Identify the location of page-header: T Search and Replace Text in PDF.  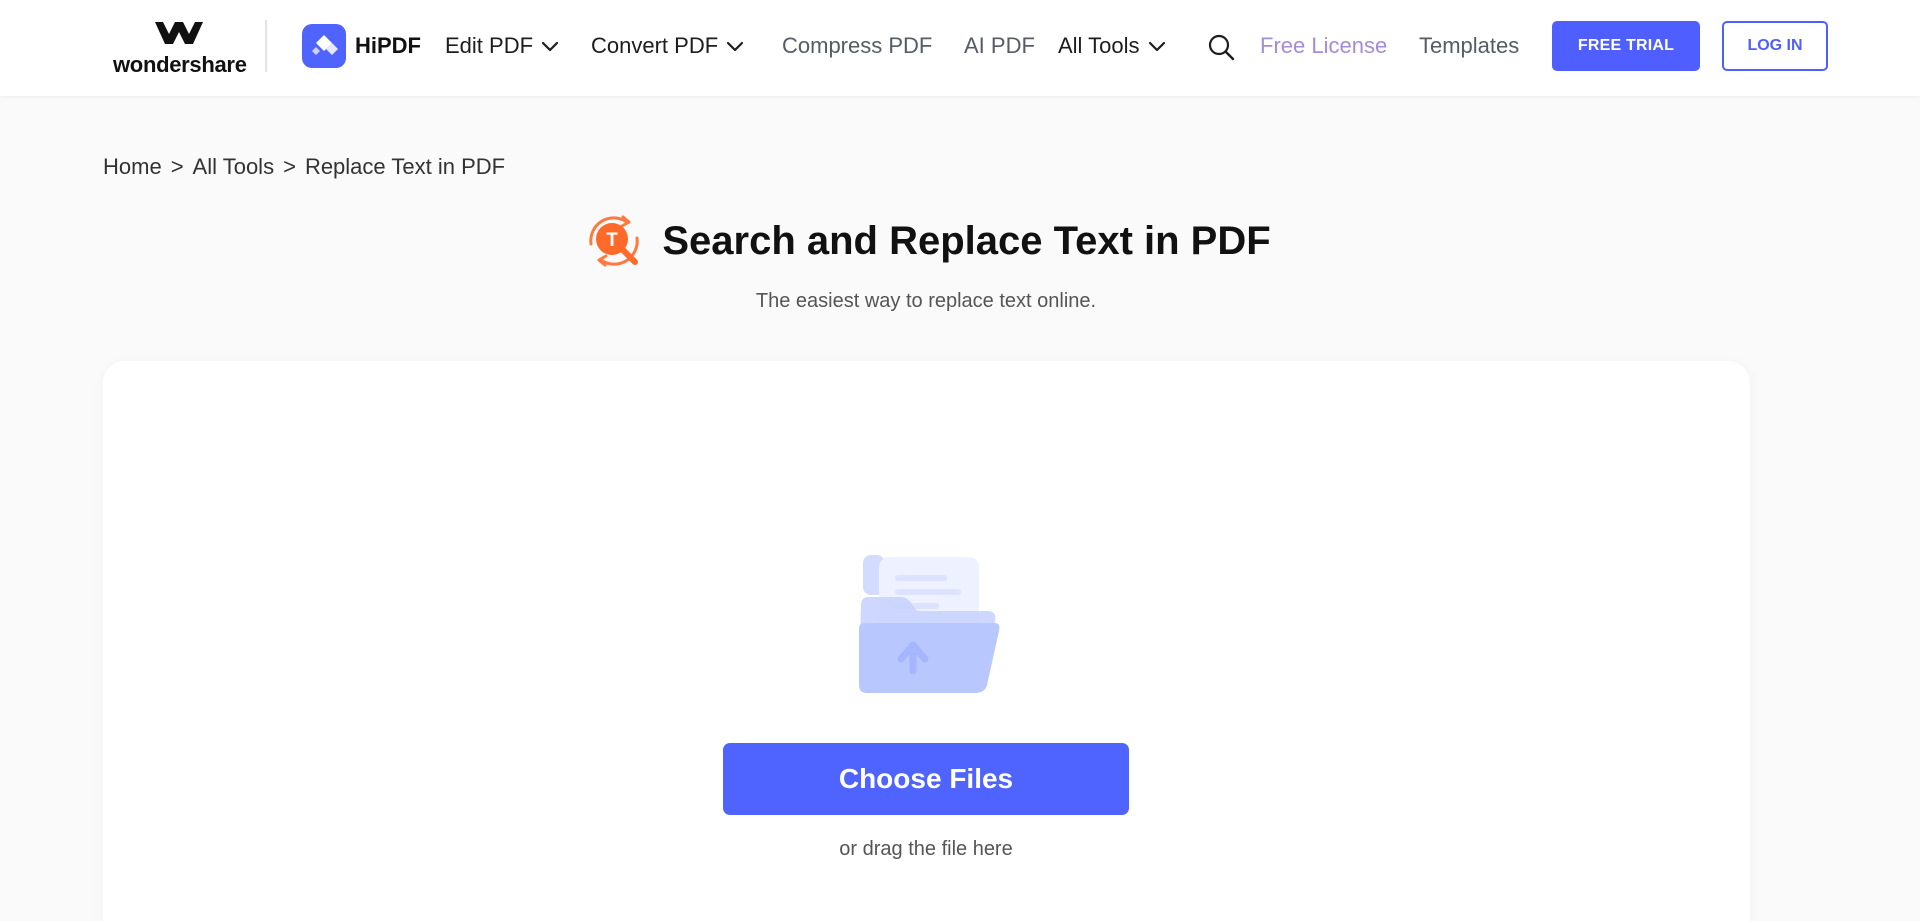
(926, 241).